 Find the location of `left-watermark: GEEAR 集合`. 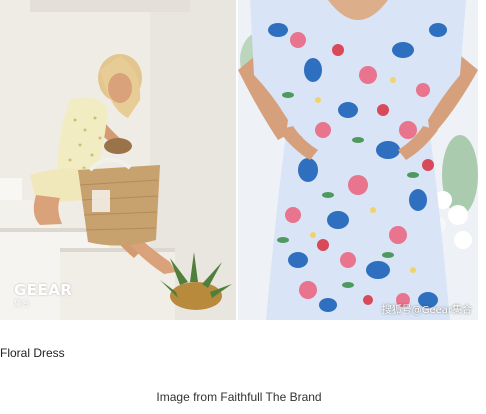

left-watermark: GEEAR 集合 is located at coordinates (43, 295).